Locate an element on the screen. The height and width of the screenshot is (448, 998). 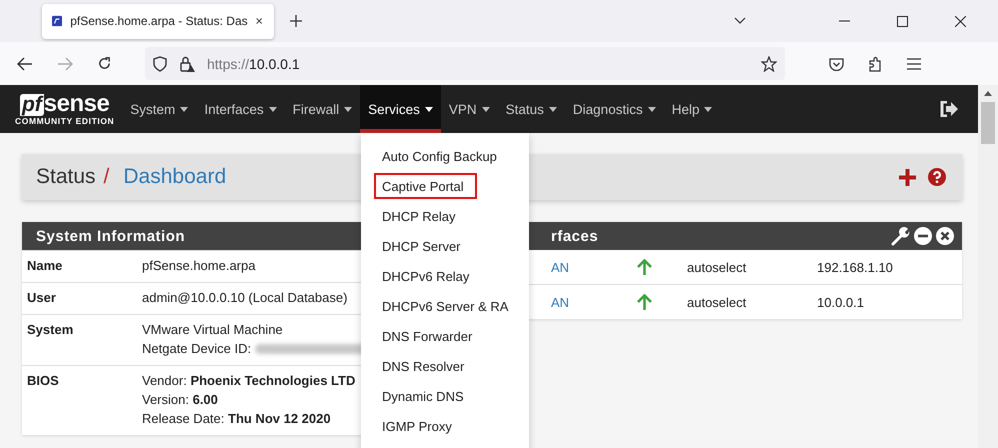
panel-title: System Information is located at coordinates (110, 236).